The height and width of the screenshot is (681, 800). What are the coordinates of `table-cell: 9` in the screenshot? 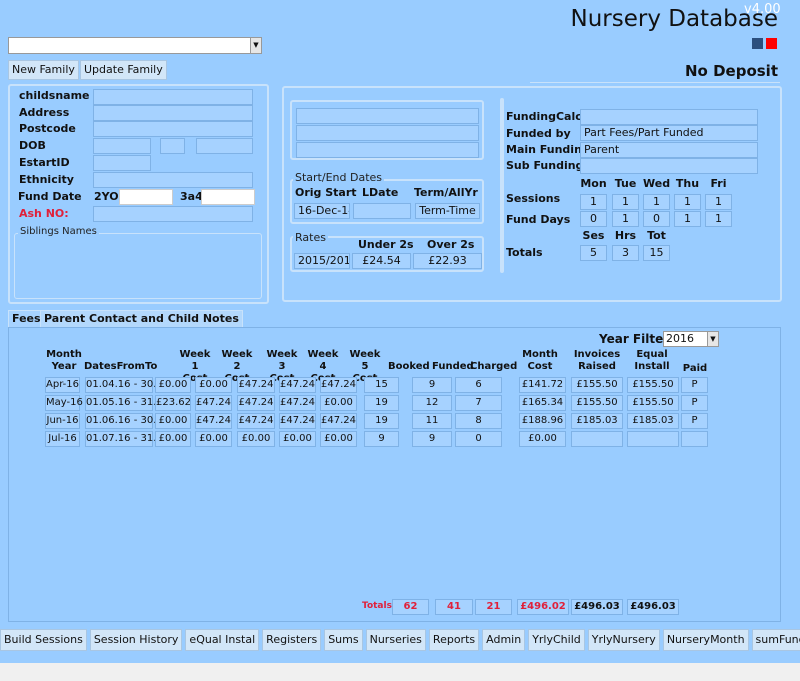 It's located at (432, 385).